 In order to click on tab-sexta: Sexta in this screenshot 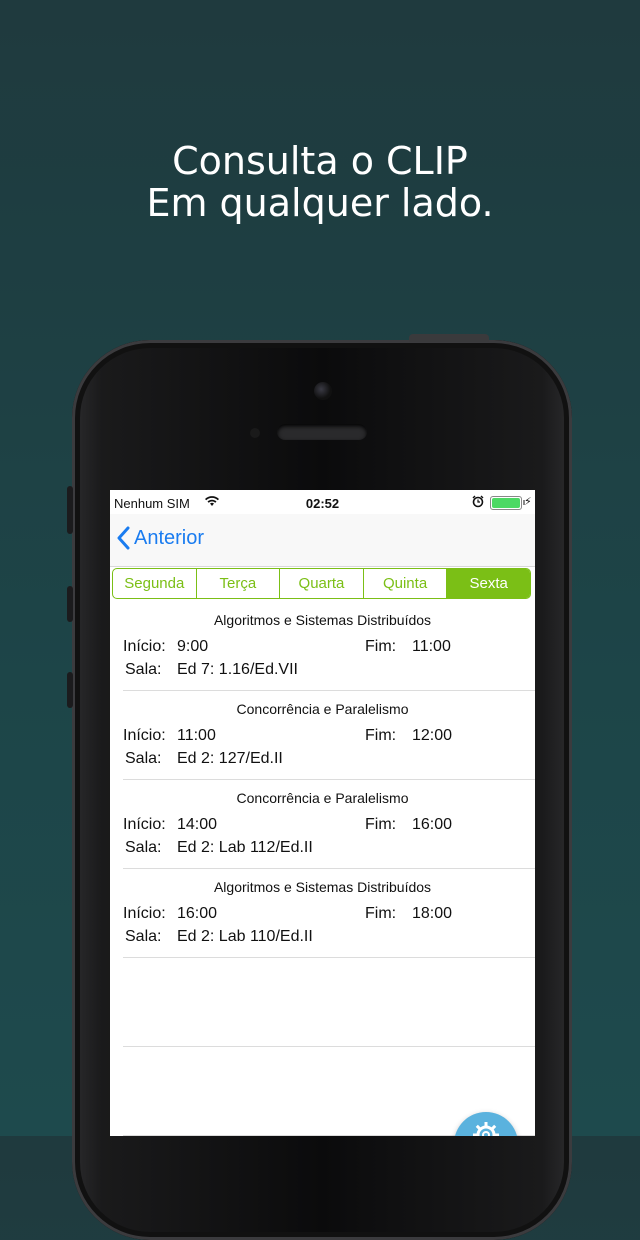, I will do `click(488, 583)`.